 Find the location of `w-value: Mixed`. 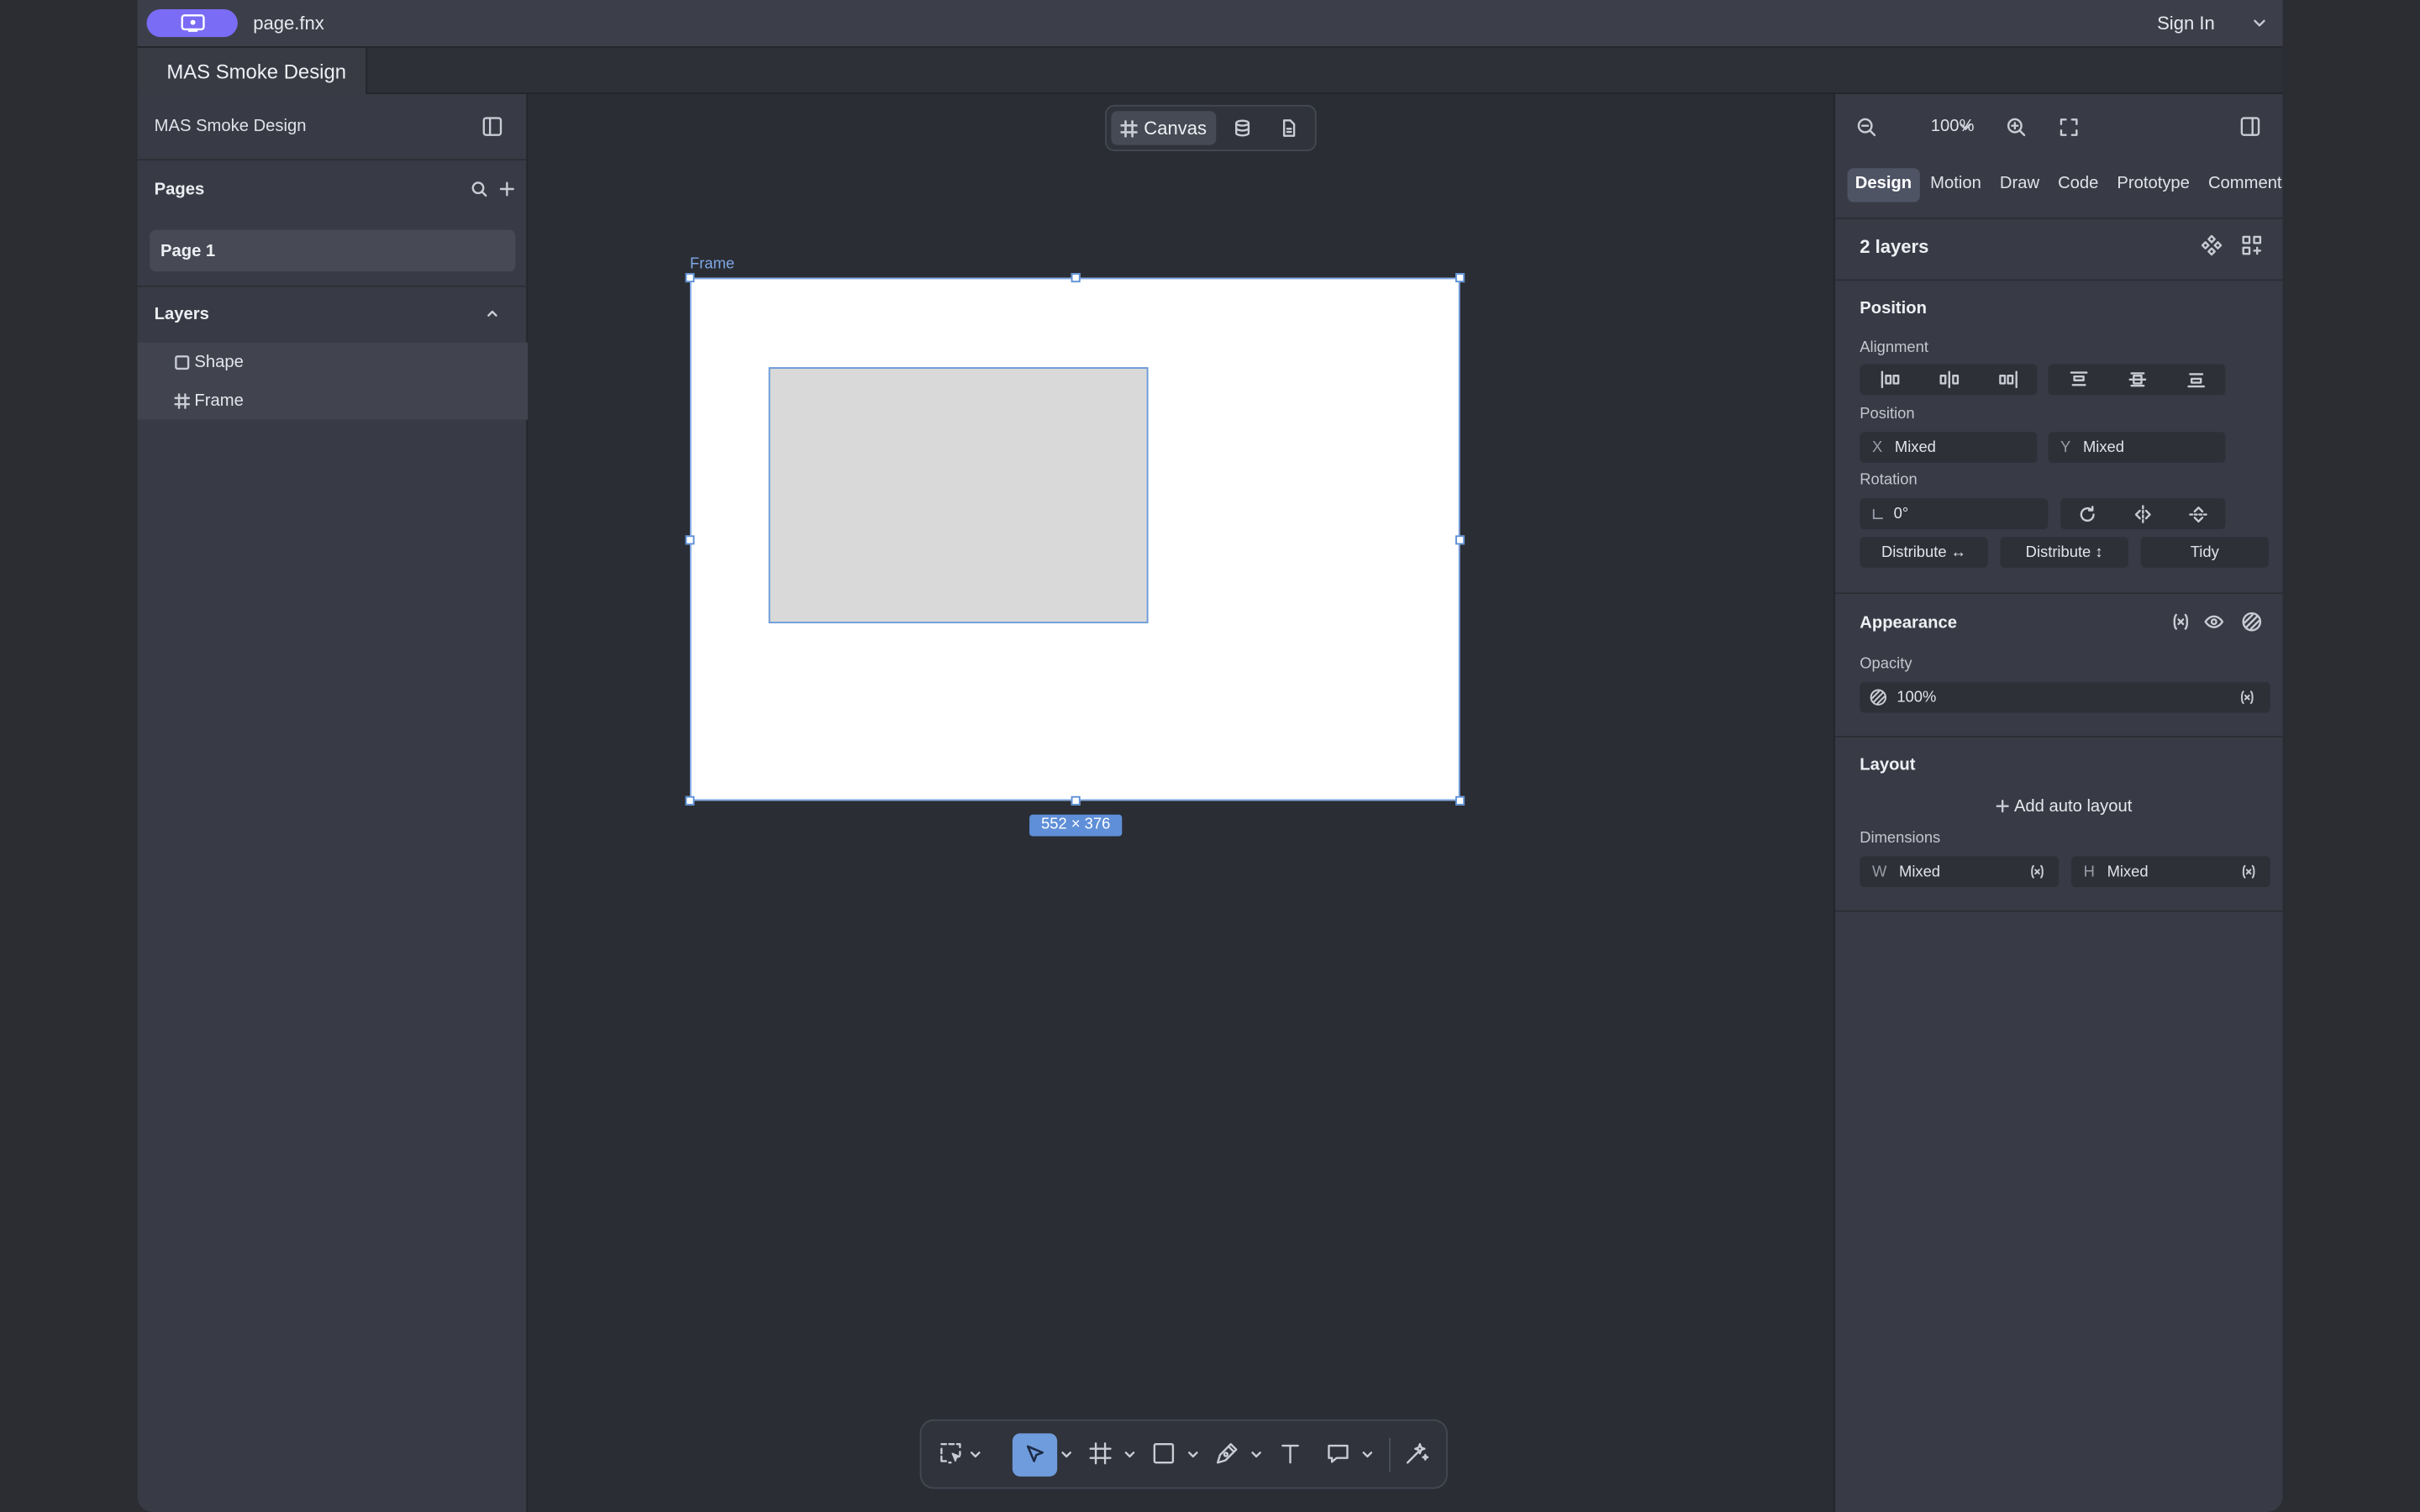

w-value: Mixed is located at coordinates (1920, 871).